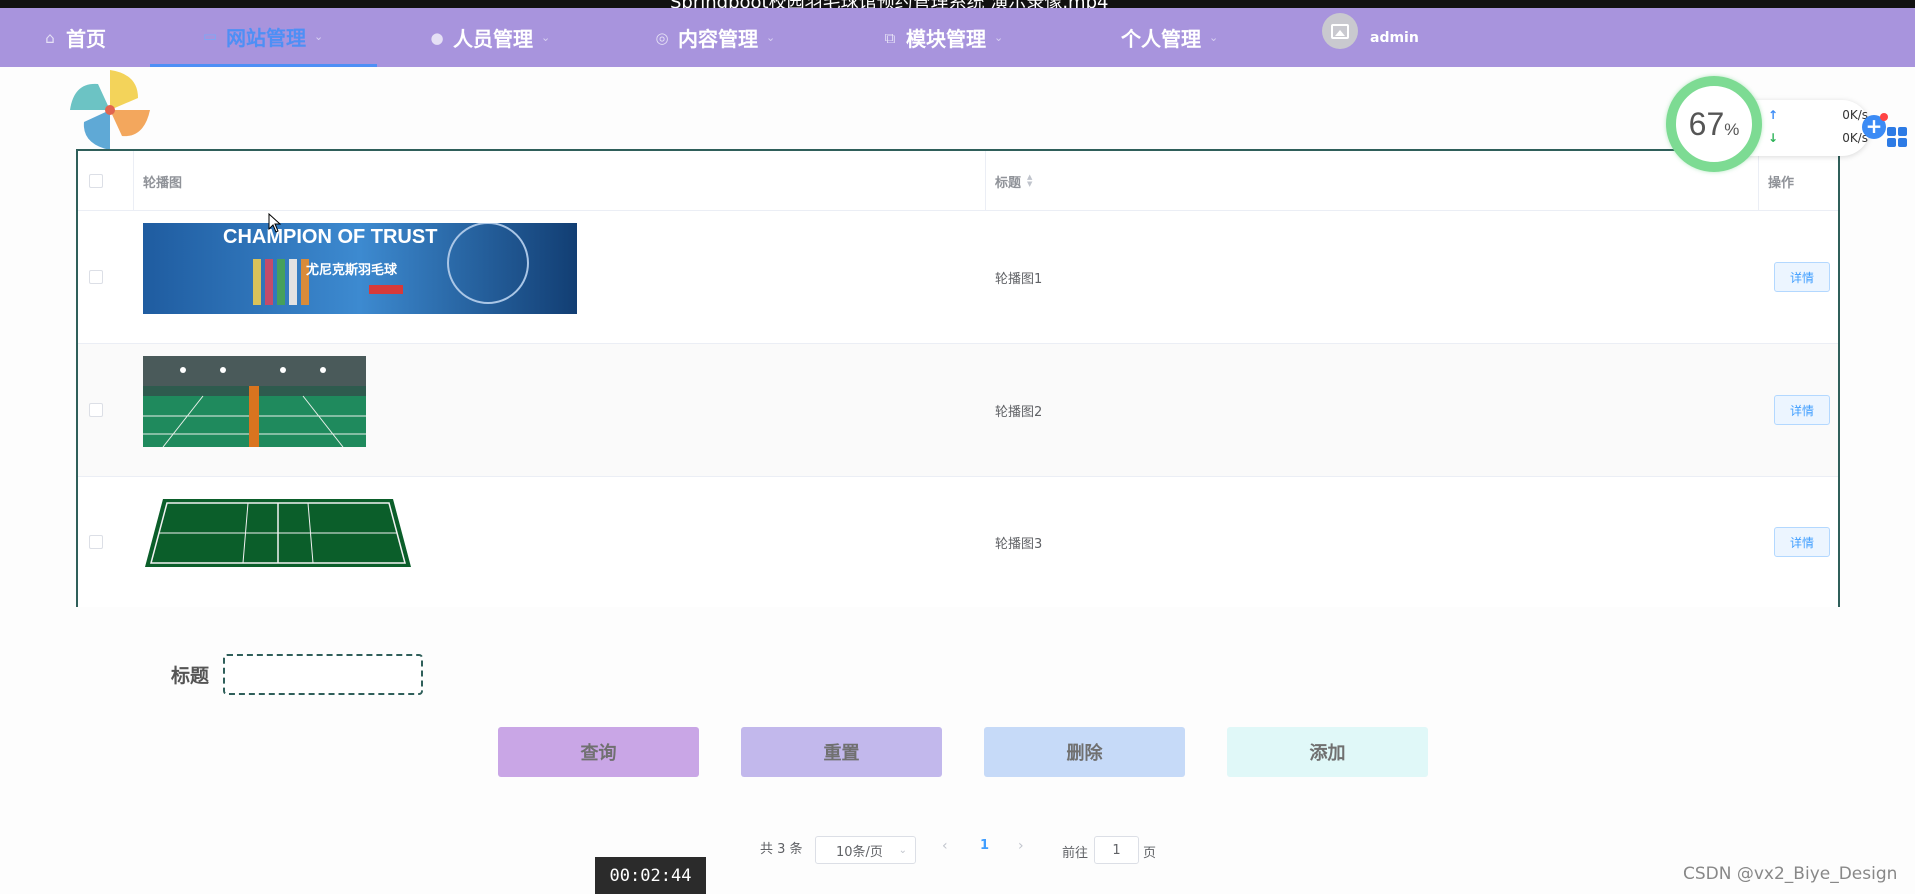 The image size is (1915, 894). What do you see at coordinates (945, 846) in the screenshot?
I see `prev-page-icon: ‹` at bounding box center [945, 846].